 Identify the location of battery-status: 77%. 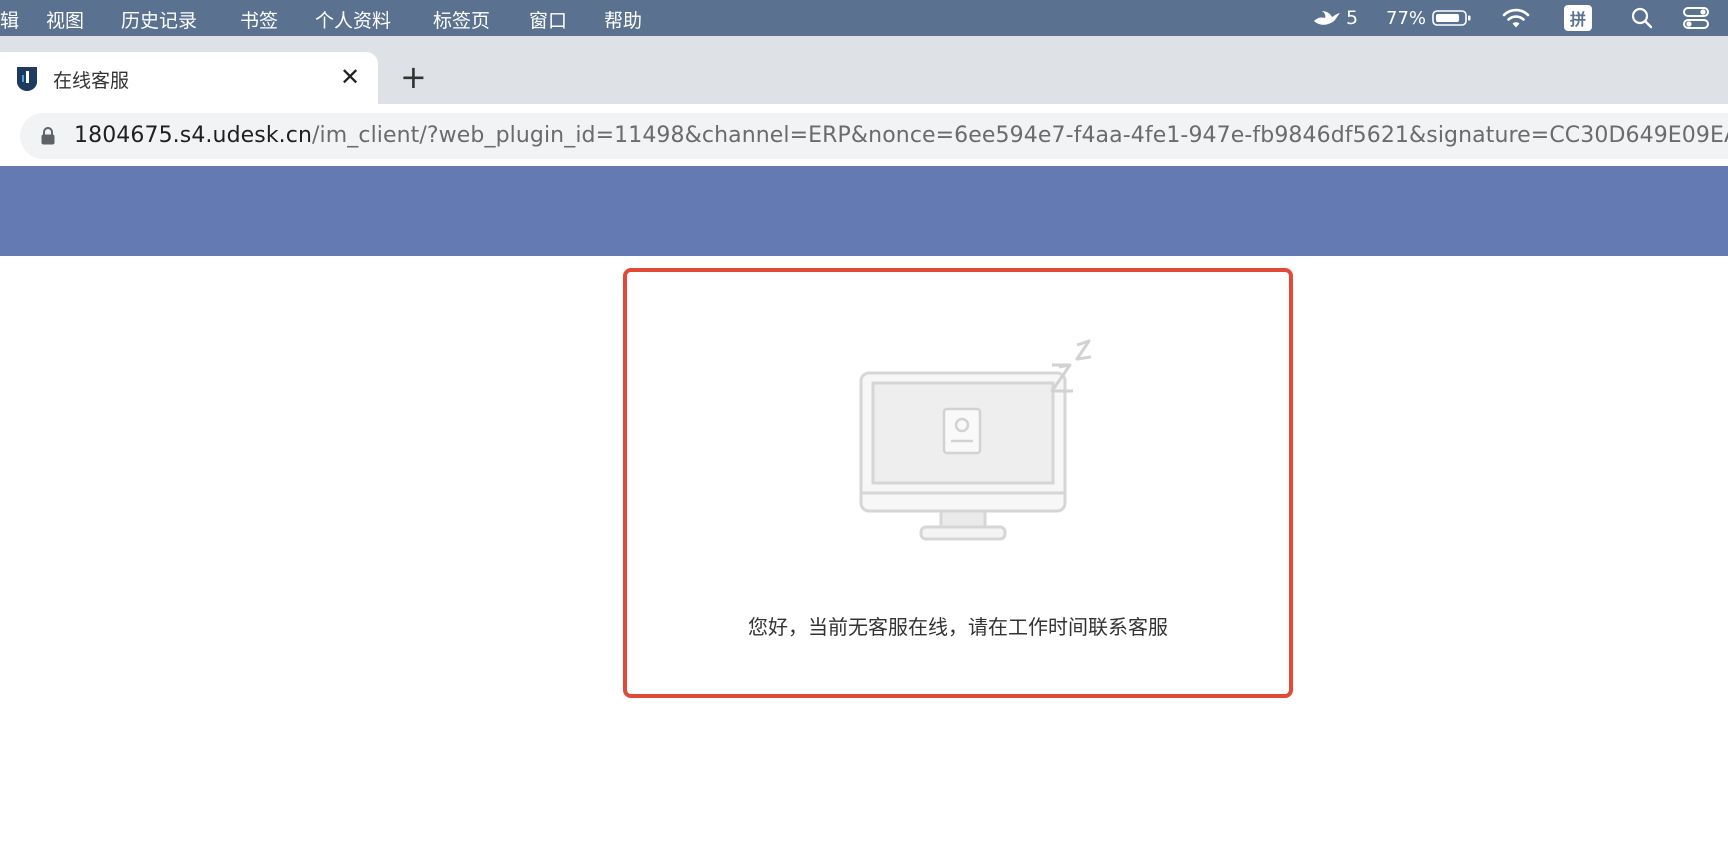
(1429, 18).